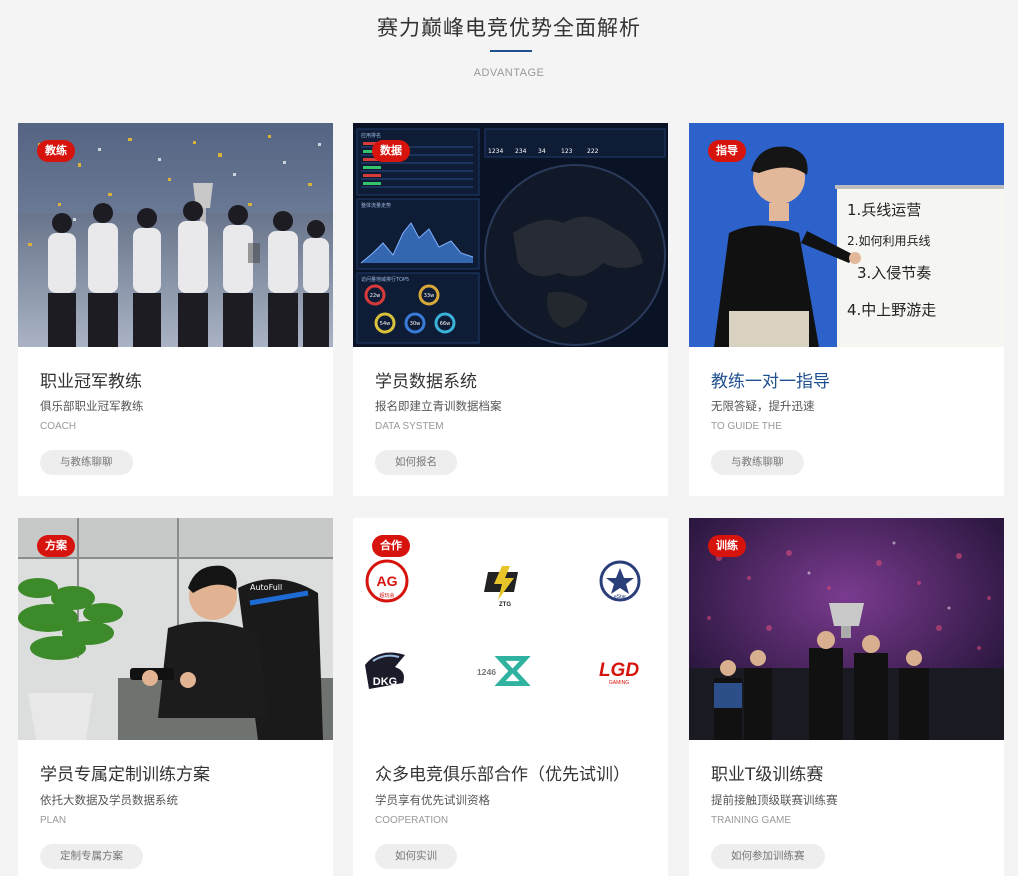 This screenshot has height=876, width=1018. Describe the element at coordinates (509, 73) in the screenshot. I see `page-subtitle: ADVANTAGE` at that location.